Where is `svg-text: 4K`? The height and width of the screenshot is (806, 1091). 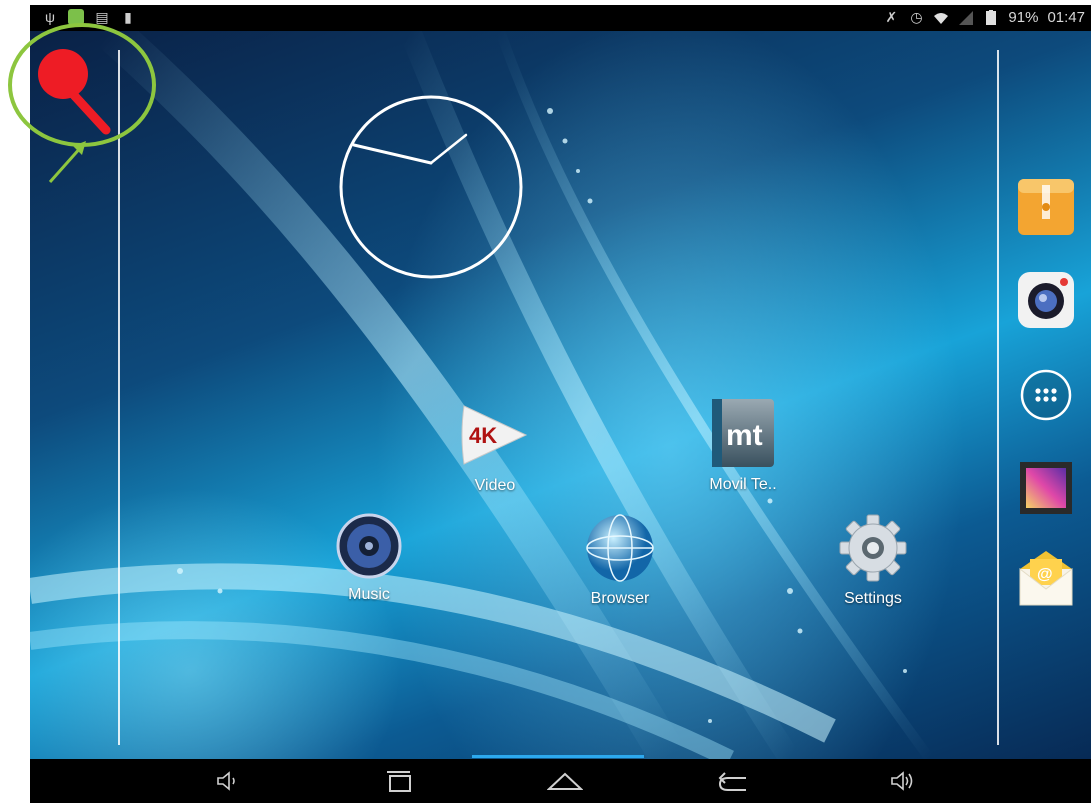 svg-text: 4K is located at coordinates (483, 435).